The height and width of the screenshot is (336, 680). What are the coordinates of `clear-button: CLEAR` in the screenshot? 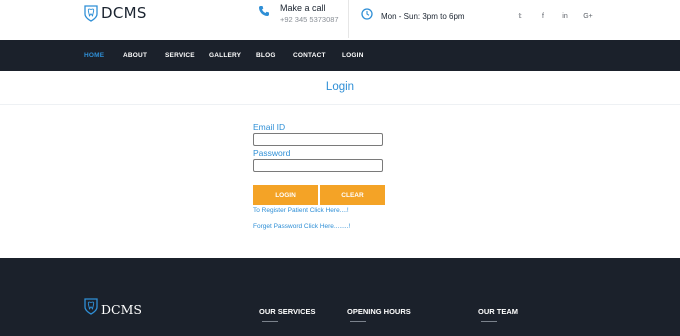 It's located at (352, 195).